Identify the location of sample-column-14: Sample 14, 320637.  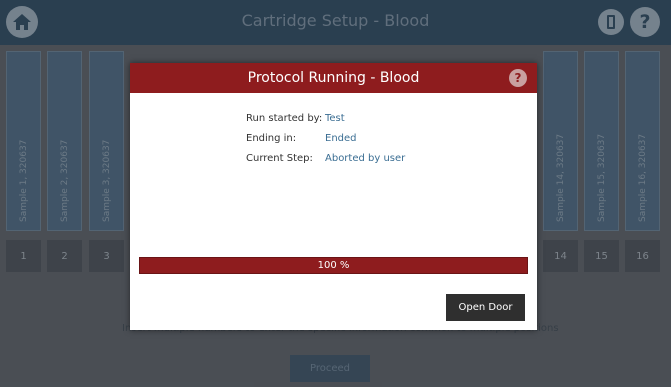
(560, 141).